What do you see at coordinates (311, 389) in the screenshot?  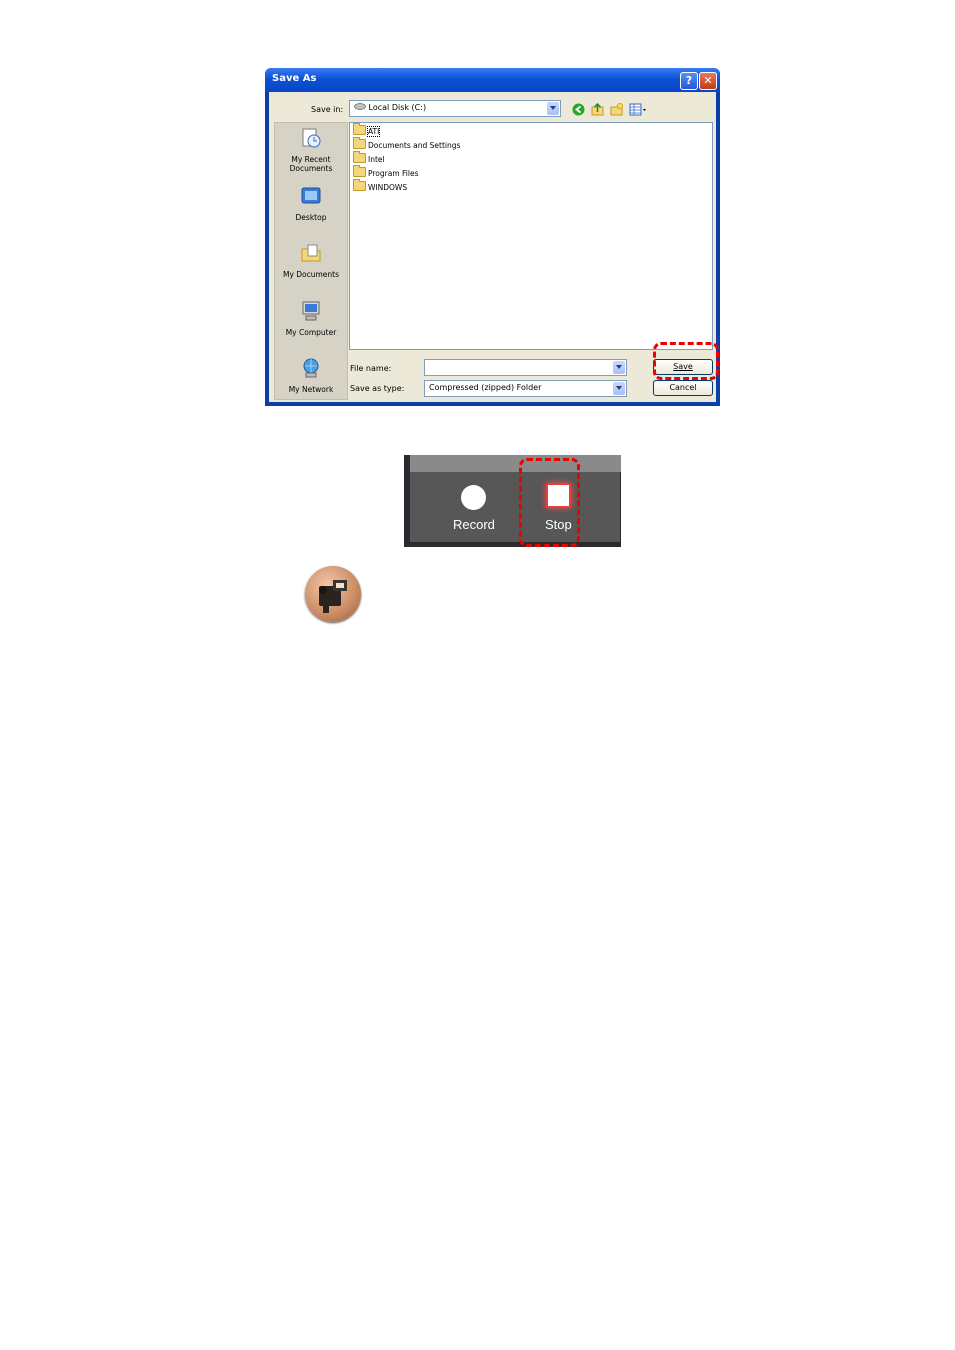 I see `place-label: My Network` at bounding box center [311, 389].